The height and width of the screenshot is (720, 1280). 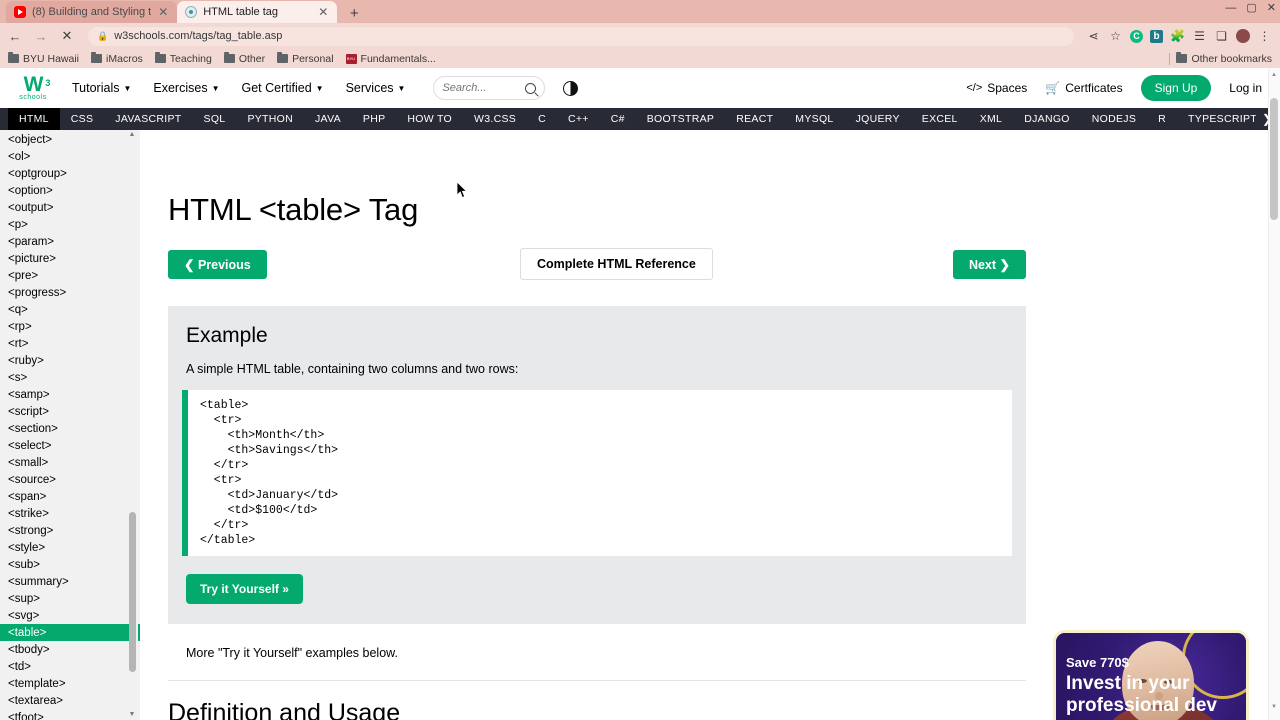 What do you see at coordinates (1230, 8) in the screenshot?
I see `minimize-icon: —` at bounding box center [1230, 8].